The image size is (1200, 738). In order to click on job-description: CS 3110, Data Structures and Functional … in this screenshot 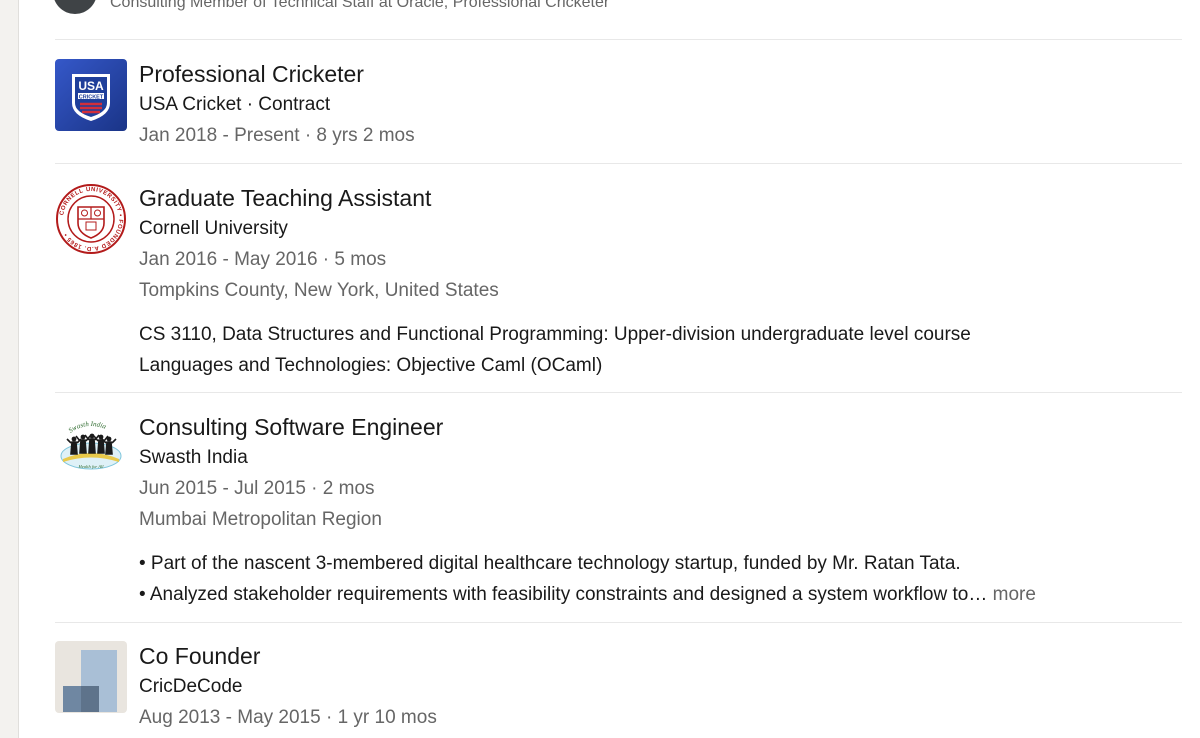, I will do `click(660, 350)`.